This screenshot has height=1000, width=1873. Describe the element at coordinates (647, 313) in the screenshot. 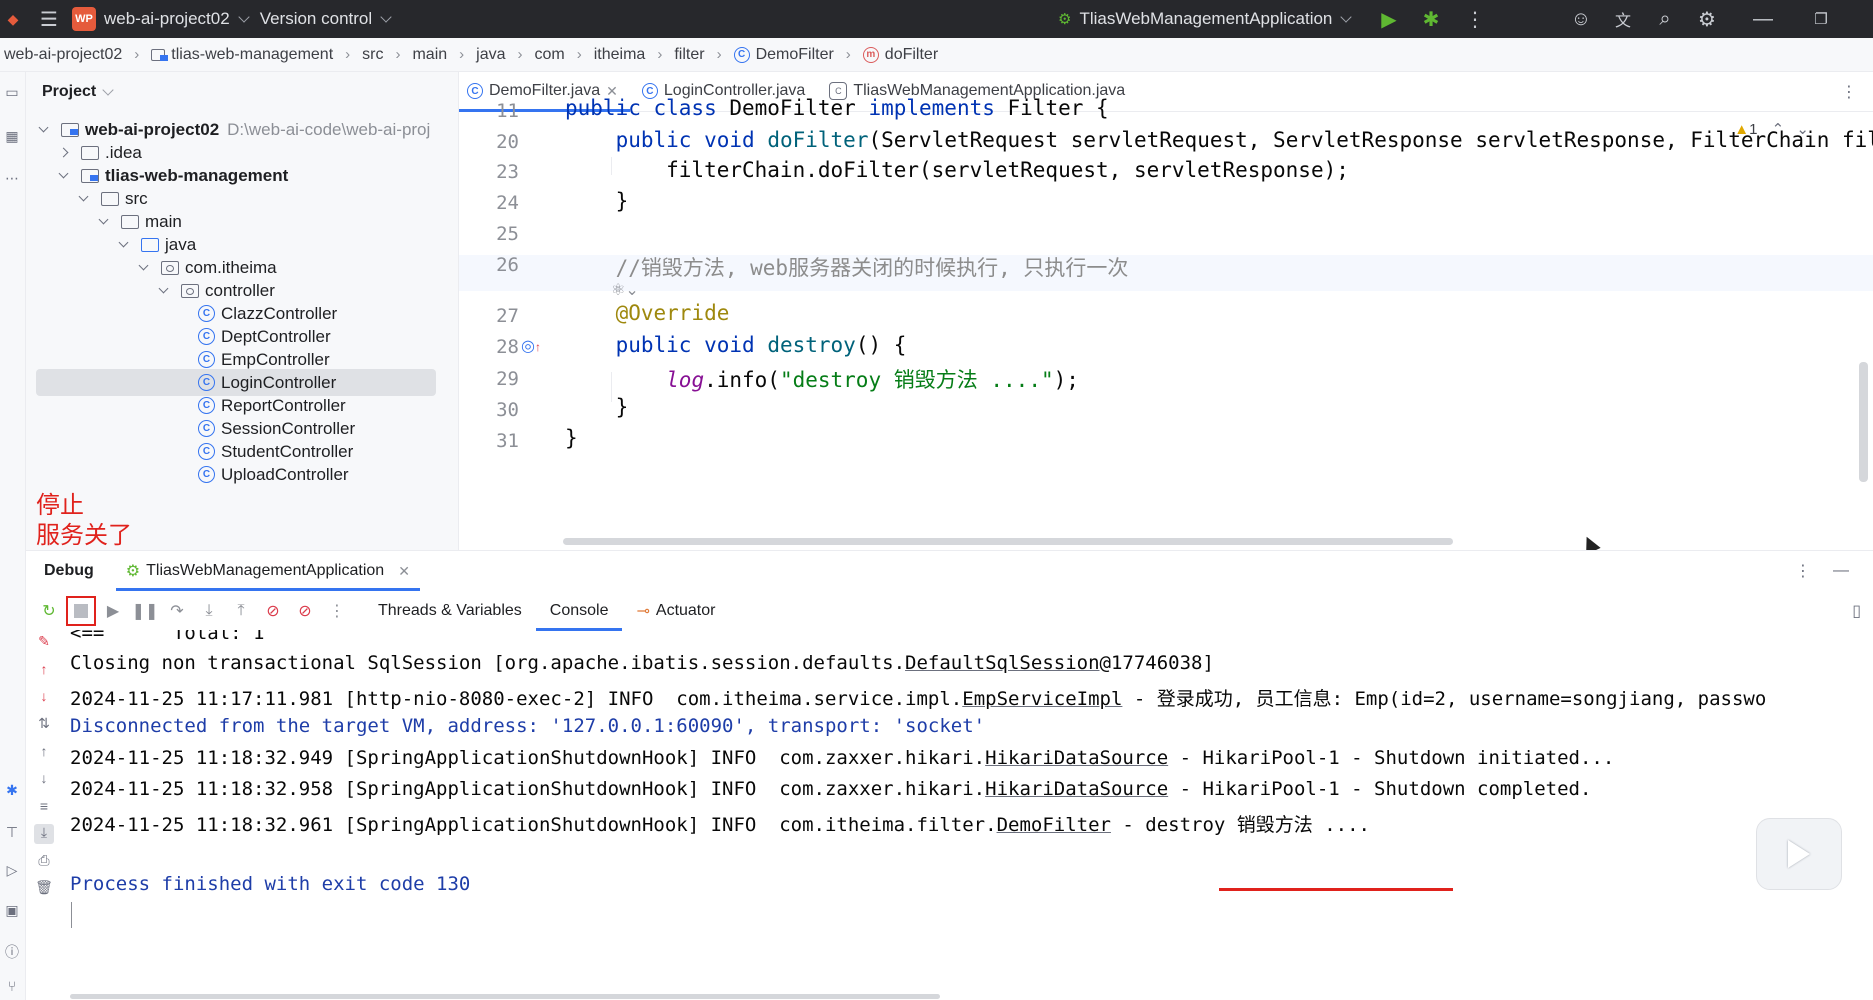

I see `code-line: @Override` at that location.